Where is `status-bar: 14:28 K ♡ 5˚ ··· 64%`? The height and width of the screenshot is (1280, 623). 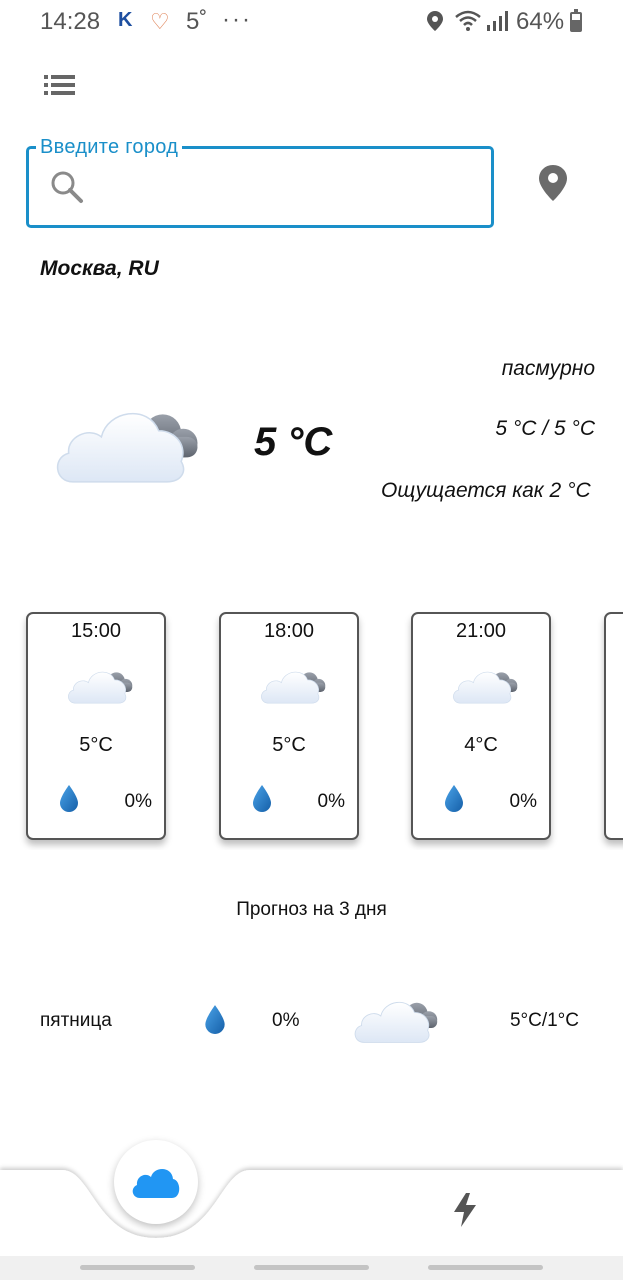
status-bar: 14:28 K ♡ 5˚ ··· 64% is located at coordinates (311, 22).